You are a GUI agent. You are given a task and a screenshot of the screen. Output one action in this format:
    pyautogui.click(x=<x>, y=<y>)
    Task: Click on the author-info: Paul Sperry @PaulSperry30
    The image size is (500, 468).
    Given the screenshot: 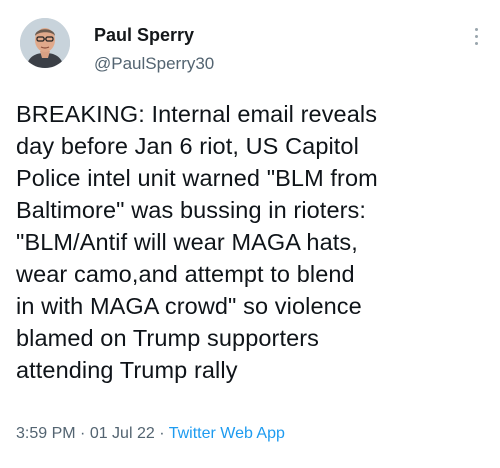 What is the action you would take?
    pyautogui.click(x=154, y=49)
    